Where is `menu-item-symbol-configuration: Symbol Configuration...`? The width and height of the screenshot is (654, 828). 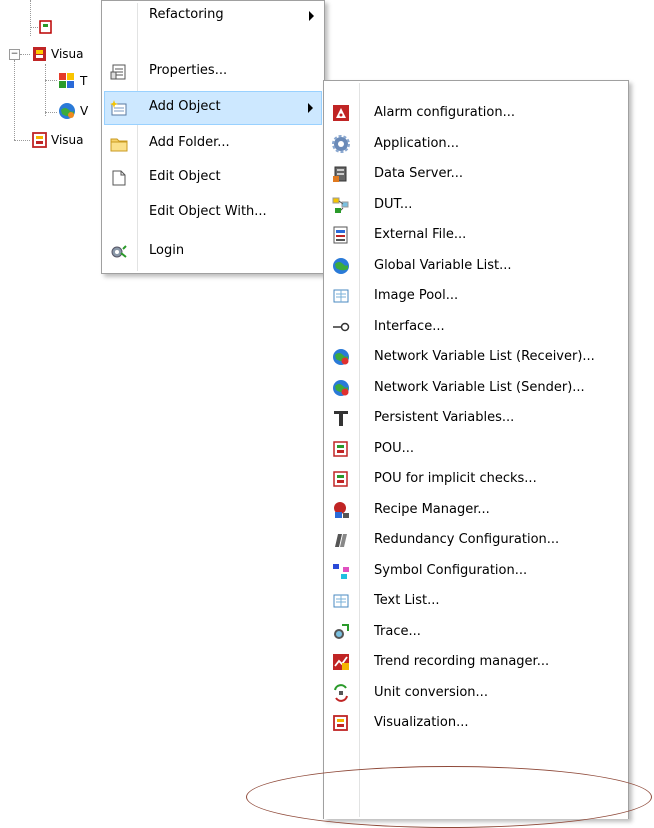 menu-item-symbol-configuration: Symbol Configuration... is located at coordinates (476, 571).